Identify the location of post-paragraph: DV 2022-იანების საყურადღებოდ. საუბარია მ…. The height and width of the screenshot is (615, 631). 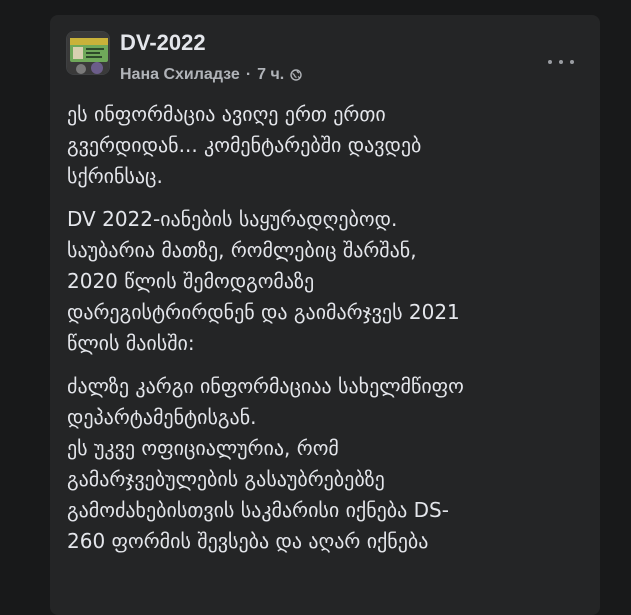
(263, 281).